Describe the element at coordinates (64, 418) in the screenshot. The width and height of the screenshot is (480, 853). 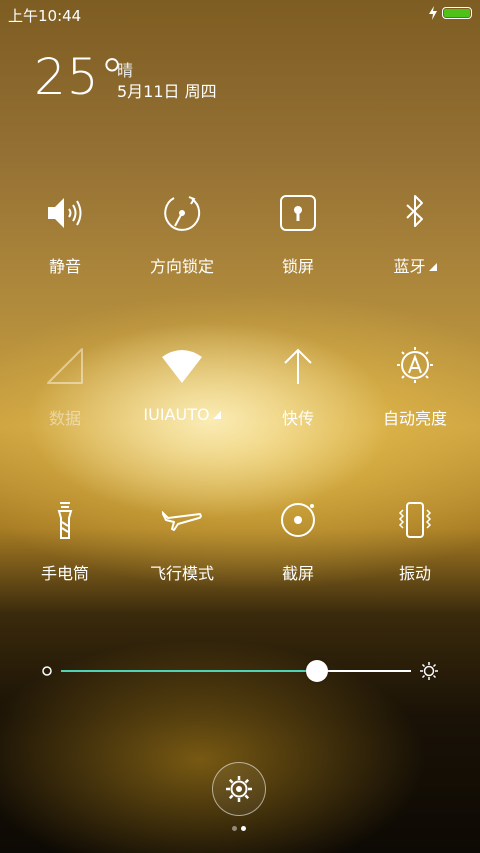
I see `toggle-label: 数据` at that location.